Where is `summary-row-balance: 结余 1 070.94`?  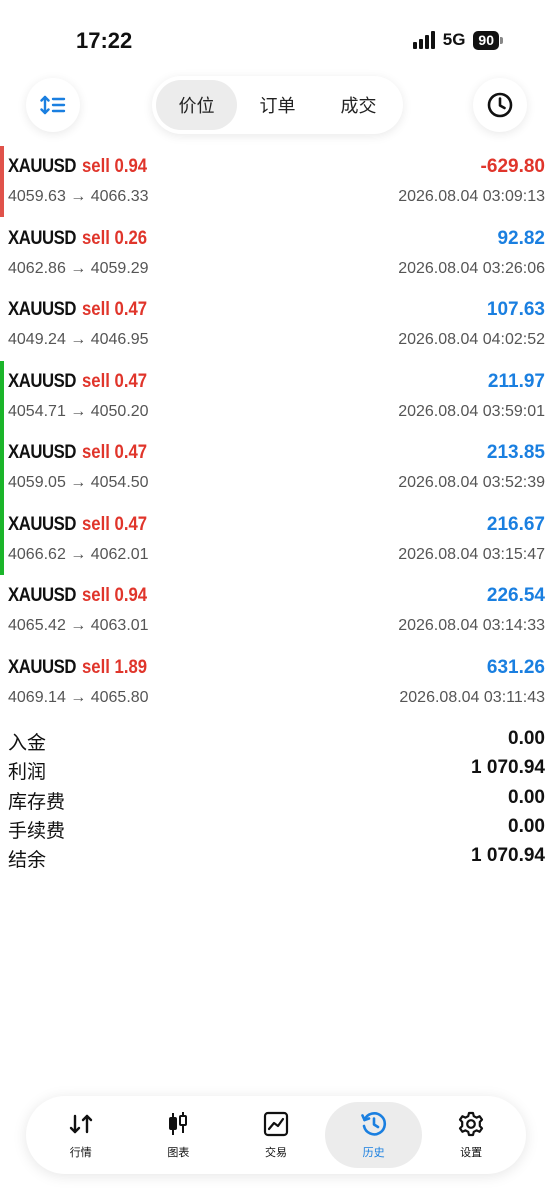
summary-row-balance: 结余 1 070.94 is located at coordinates (276, 857).